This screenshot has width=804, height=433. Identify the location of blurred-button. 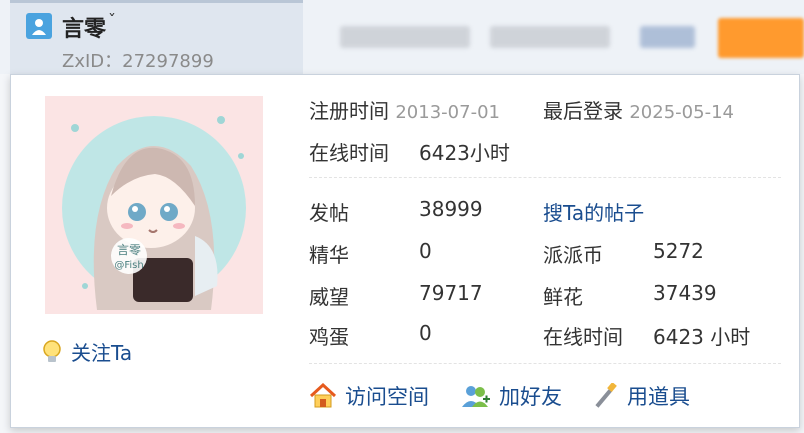
(761, 38).